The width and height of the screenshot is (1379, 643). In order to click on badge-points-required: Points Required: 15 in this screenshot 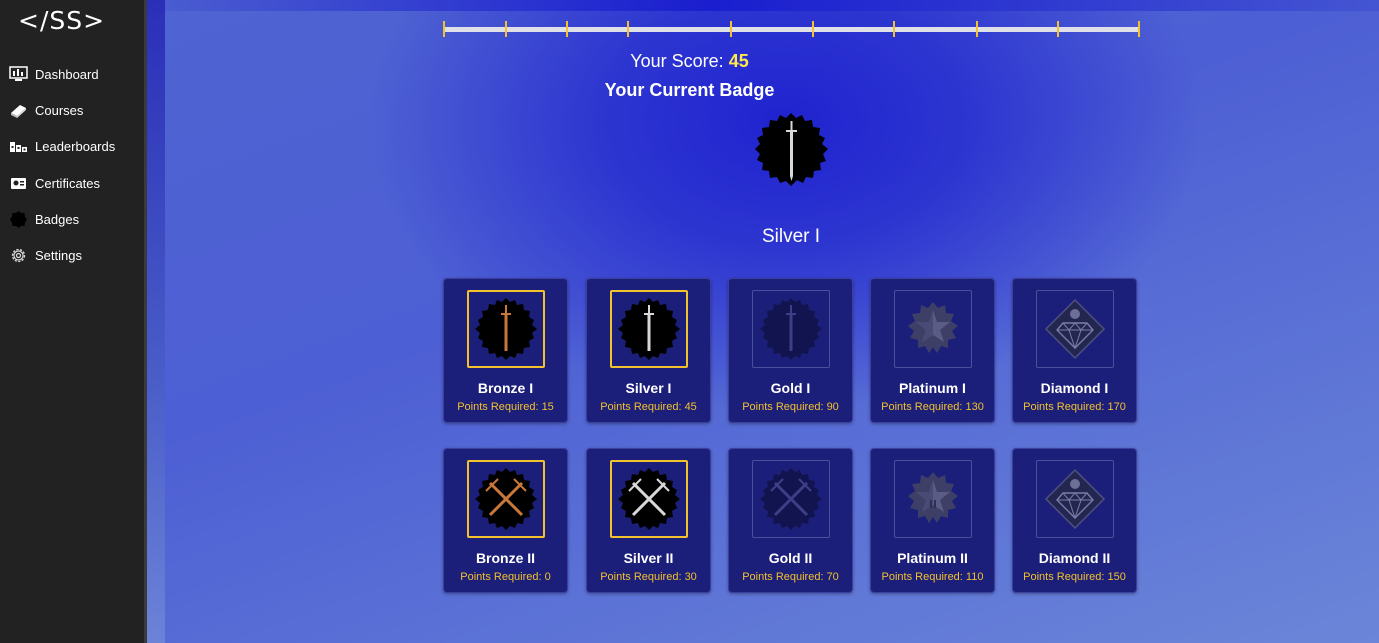, I will do `click(505, 407)`.